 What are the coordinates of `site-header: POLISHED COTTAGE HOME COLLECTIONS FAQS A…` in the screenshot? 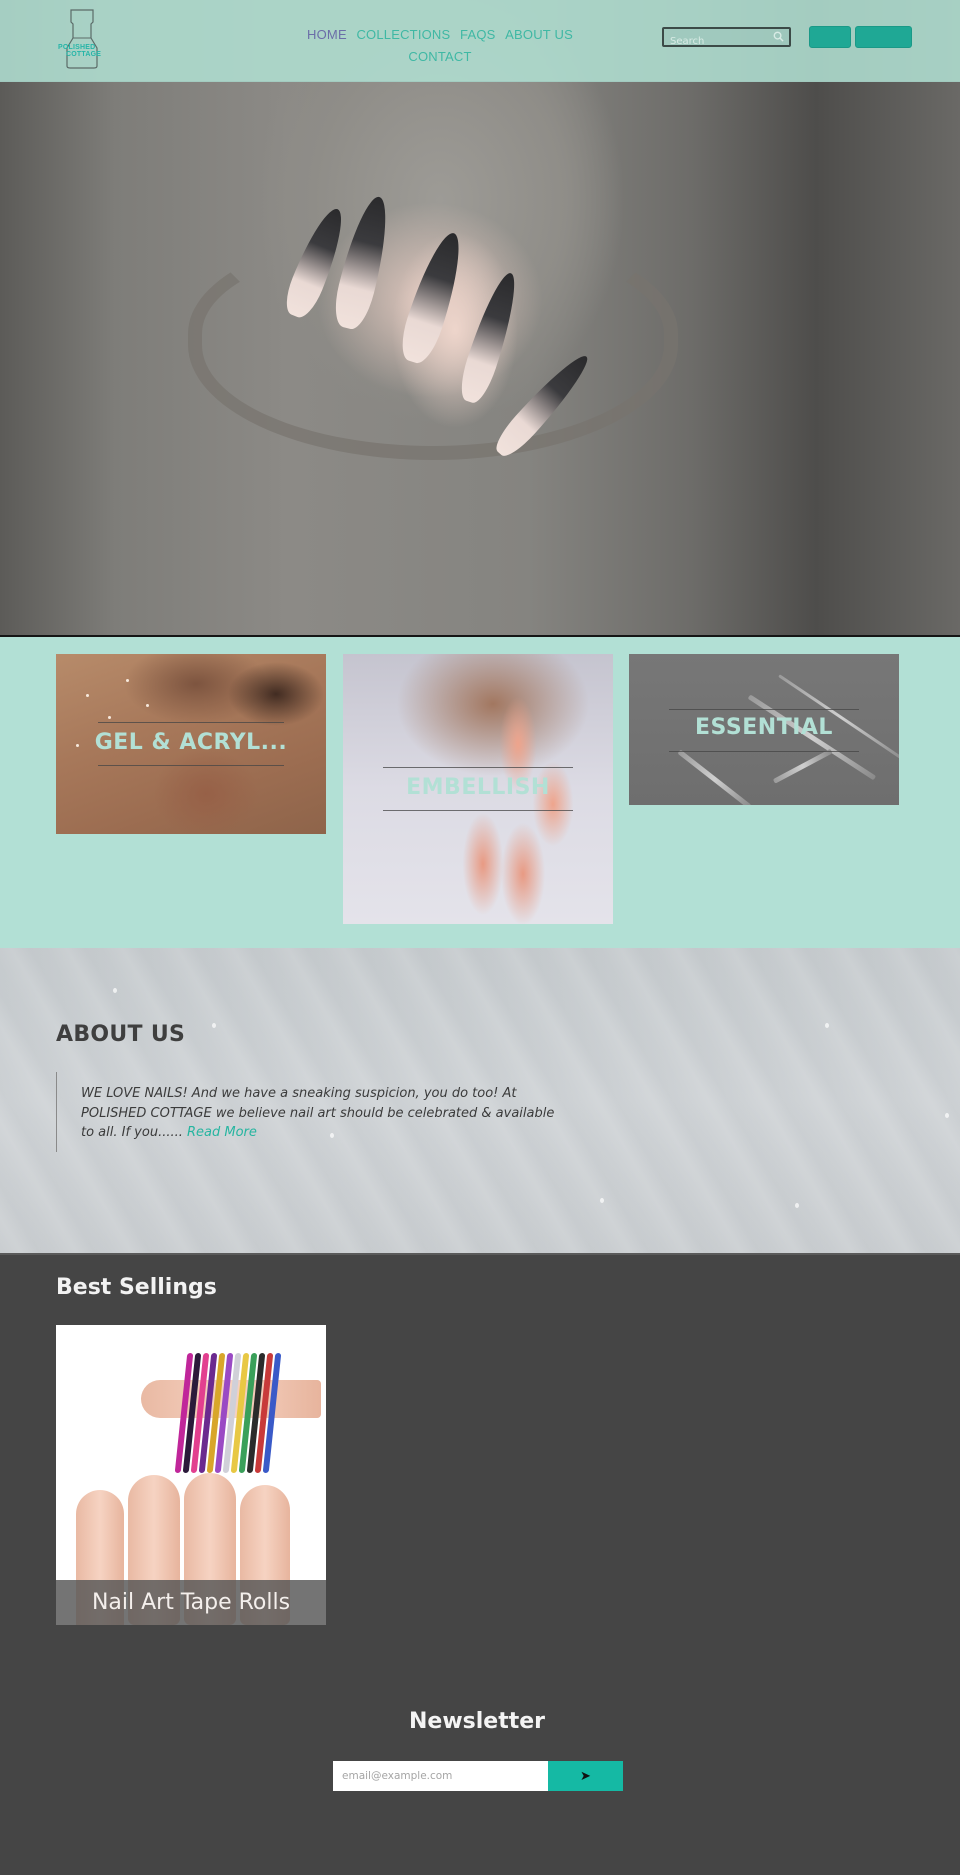 It's located at (480, 41).